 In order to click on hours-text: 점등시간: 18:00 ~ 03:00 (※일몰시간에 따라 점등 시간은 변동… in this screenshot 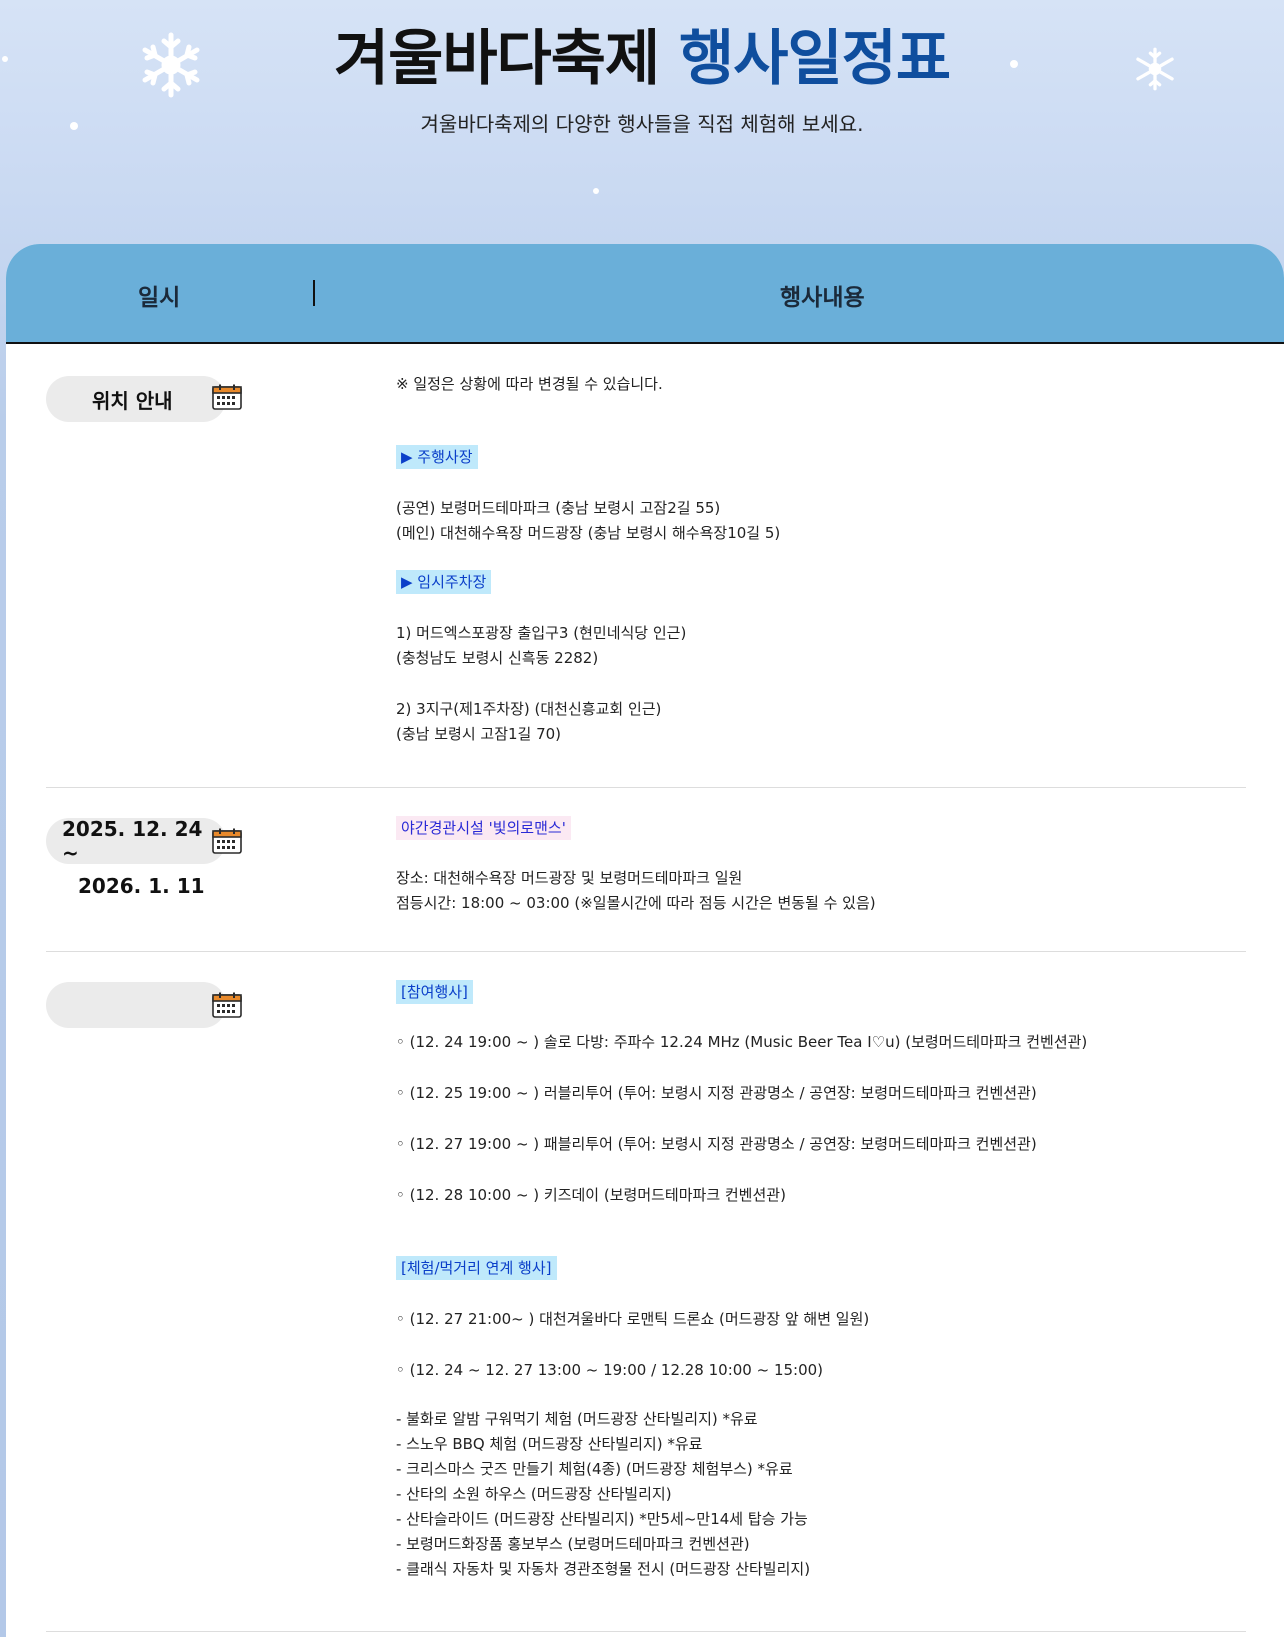, I will do `click(636, 903)`.